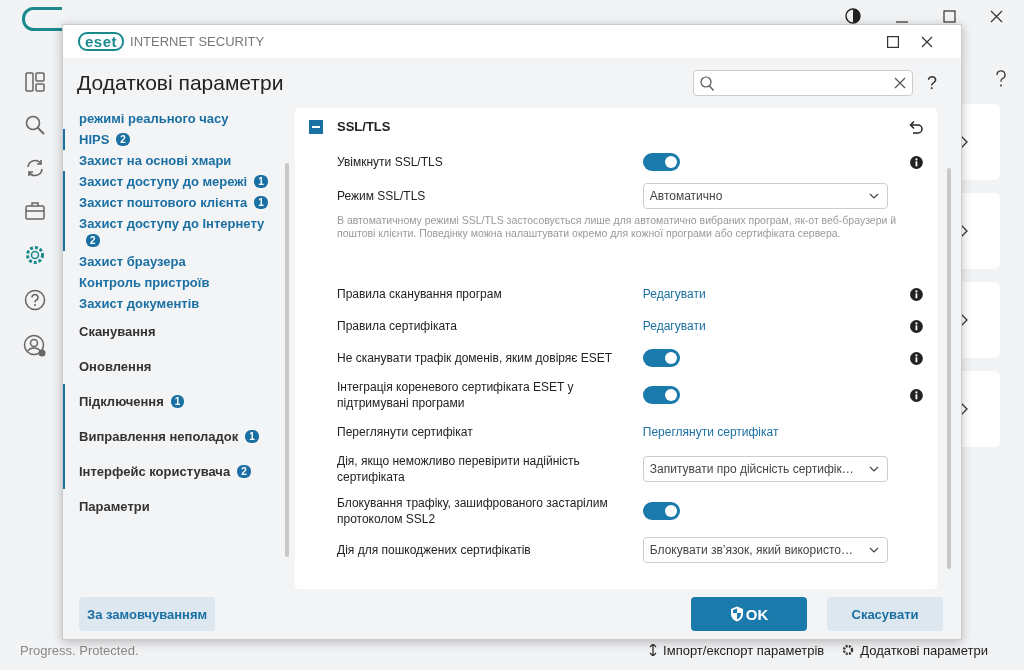 The image size is (1024, 670). What do you see at coordinates (170, 202) in the screenshot?
I see `sidebar-item: Захист поштового клієнта 1` at bounding box center [170, 202].